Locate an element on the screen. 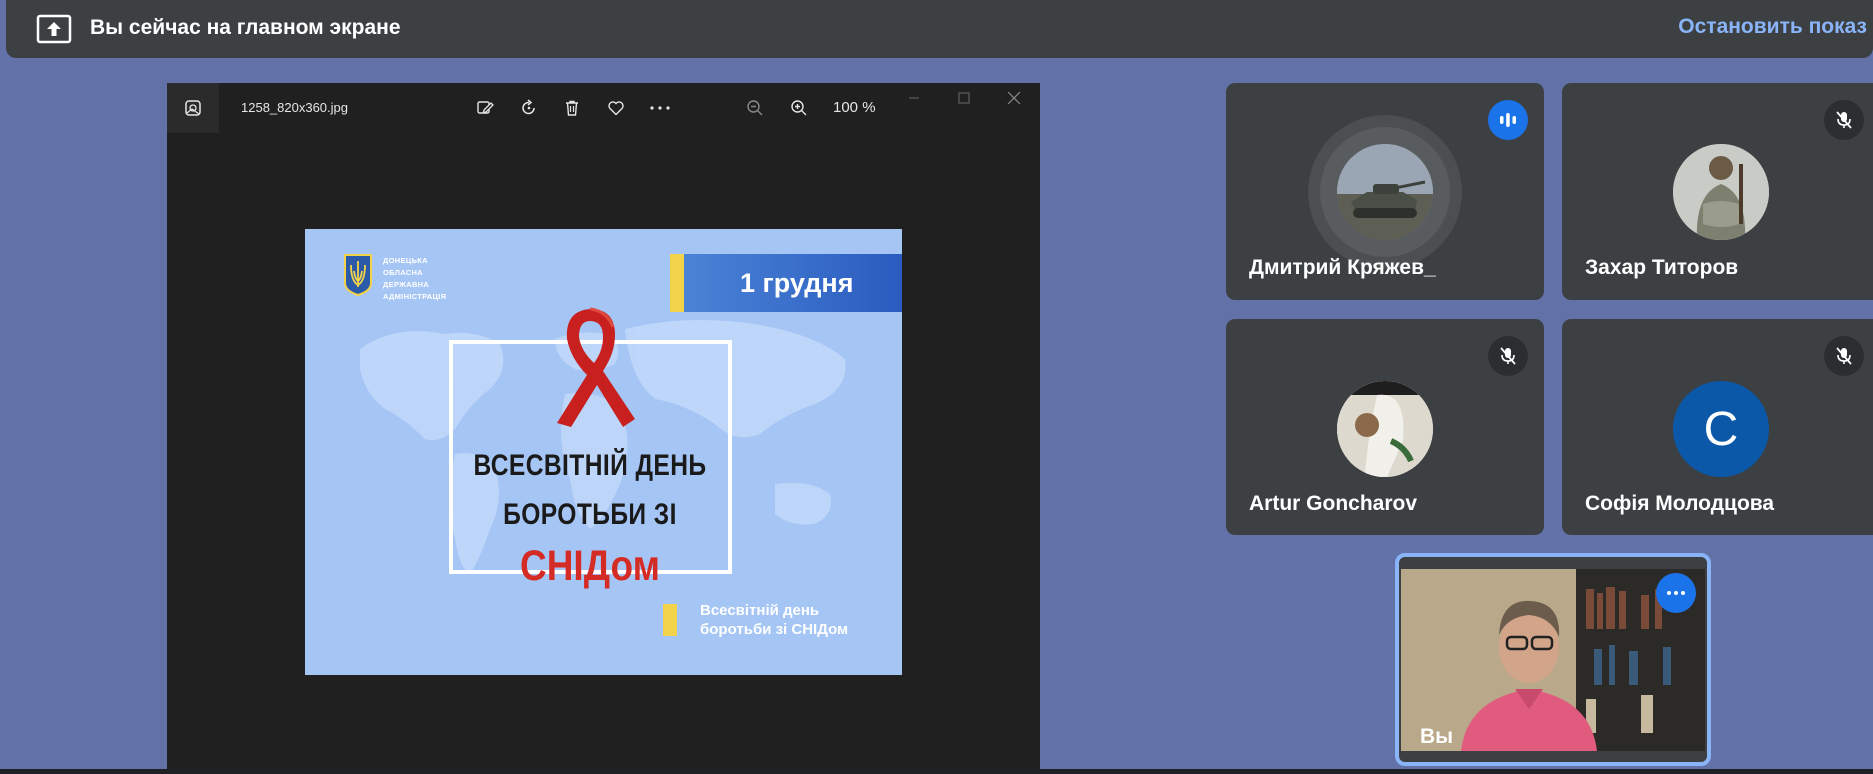  speaking-indicator-icon is located at coordinates (1508, 120).